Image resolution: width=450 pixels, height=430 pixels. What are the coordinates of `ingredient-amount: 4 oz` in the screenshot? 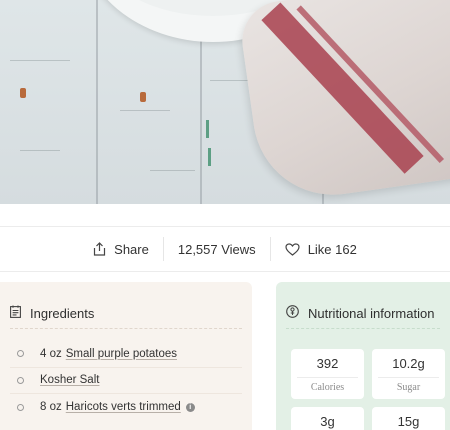 It's located at (51, 353).